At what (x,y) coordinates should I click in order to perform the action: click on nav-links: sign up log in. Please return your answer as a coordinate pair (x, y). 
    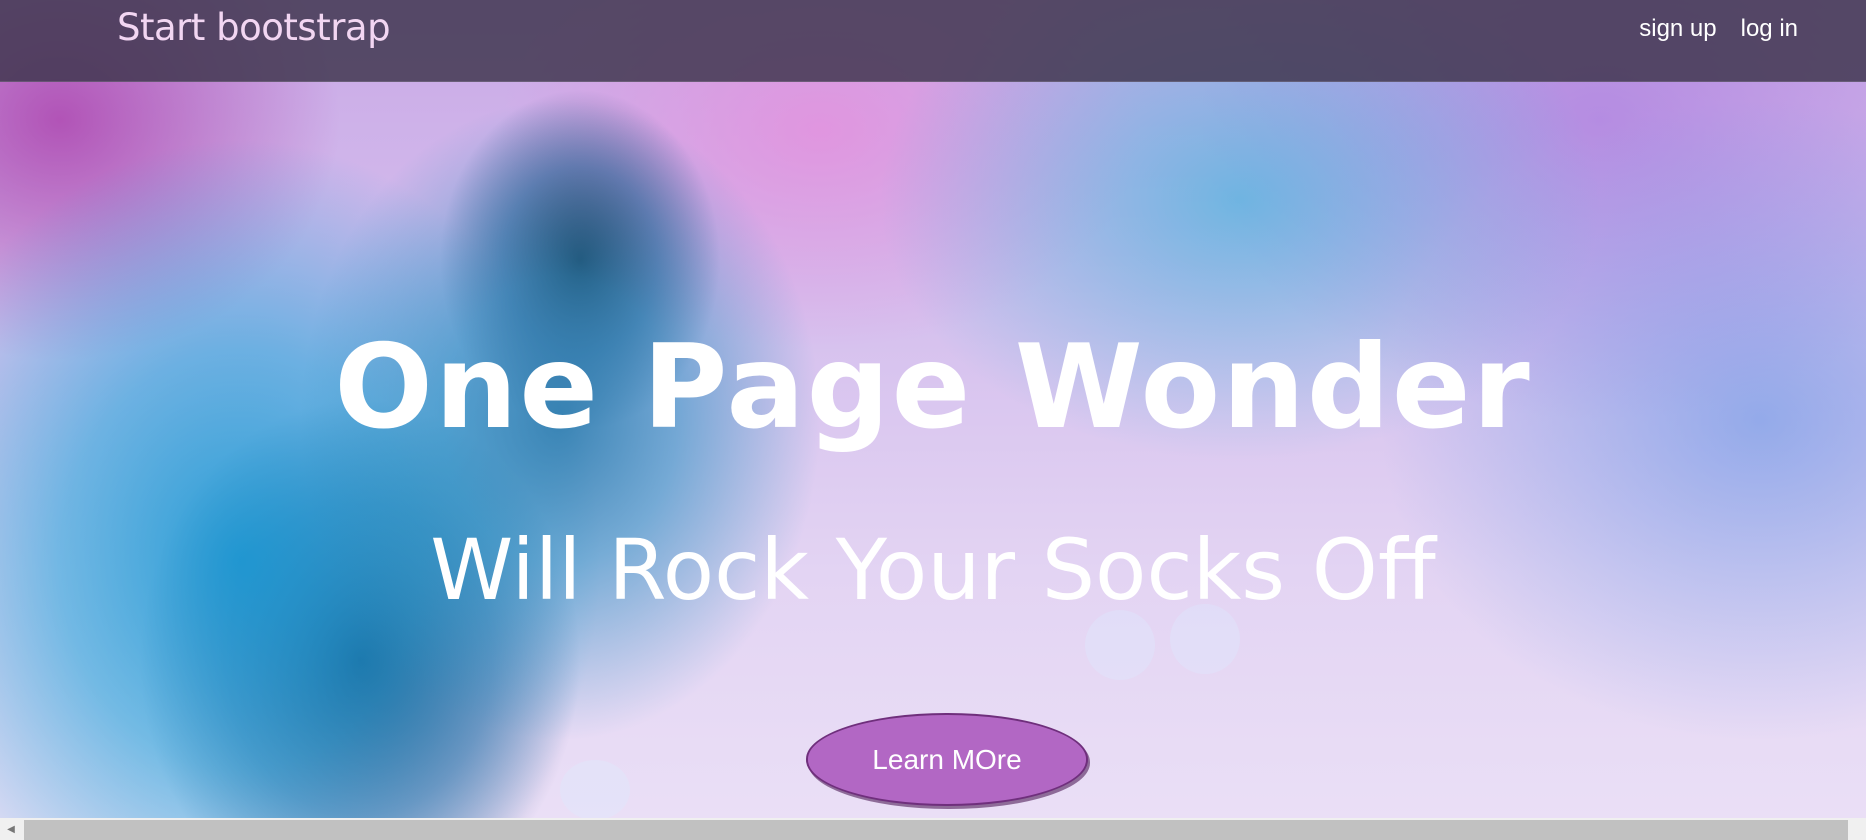
    Looking at the image, I should click on (1718, 29).